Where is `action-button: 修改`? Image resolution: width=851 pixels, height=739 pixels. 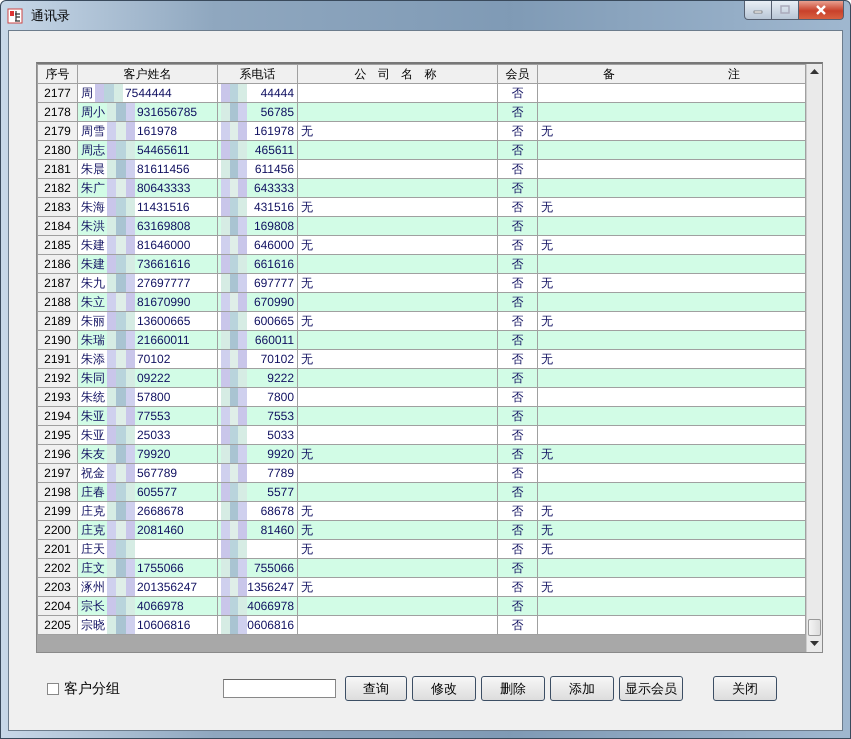 action-button: 修改 is located at coordinates (444, 688).